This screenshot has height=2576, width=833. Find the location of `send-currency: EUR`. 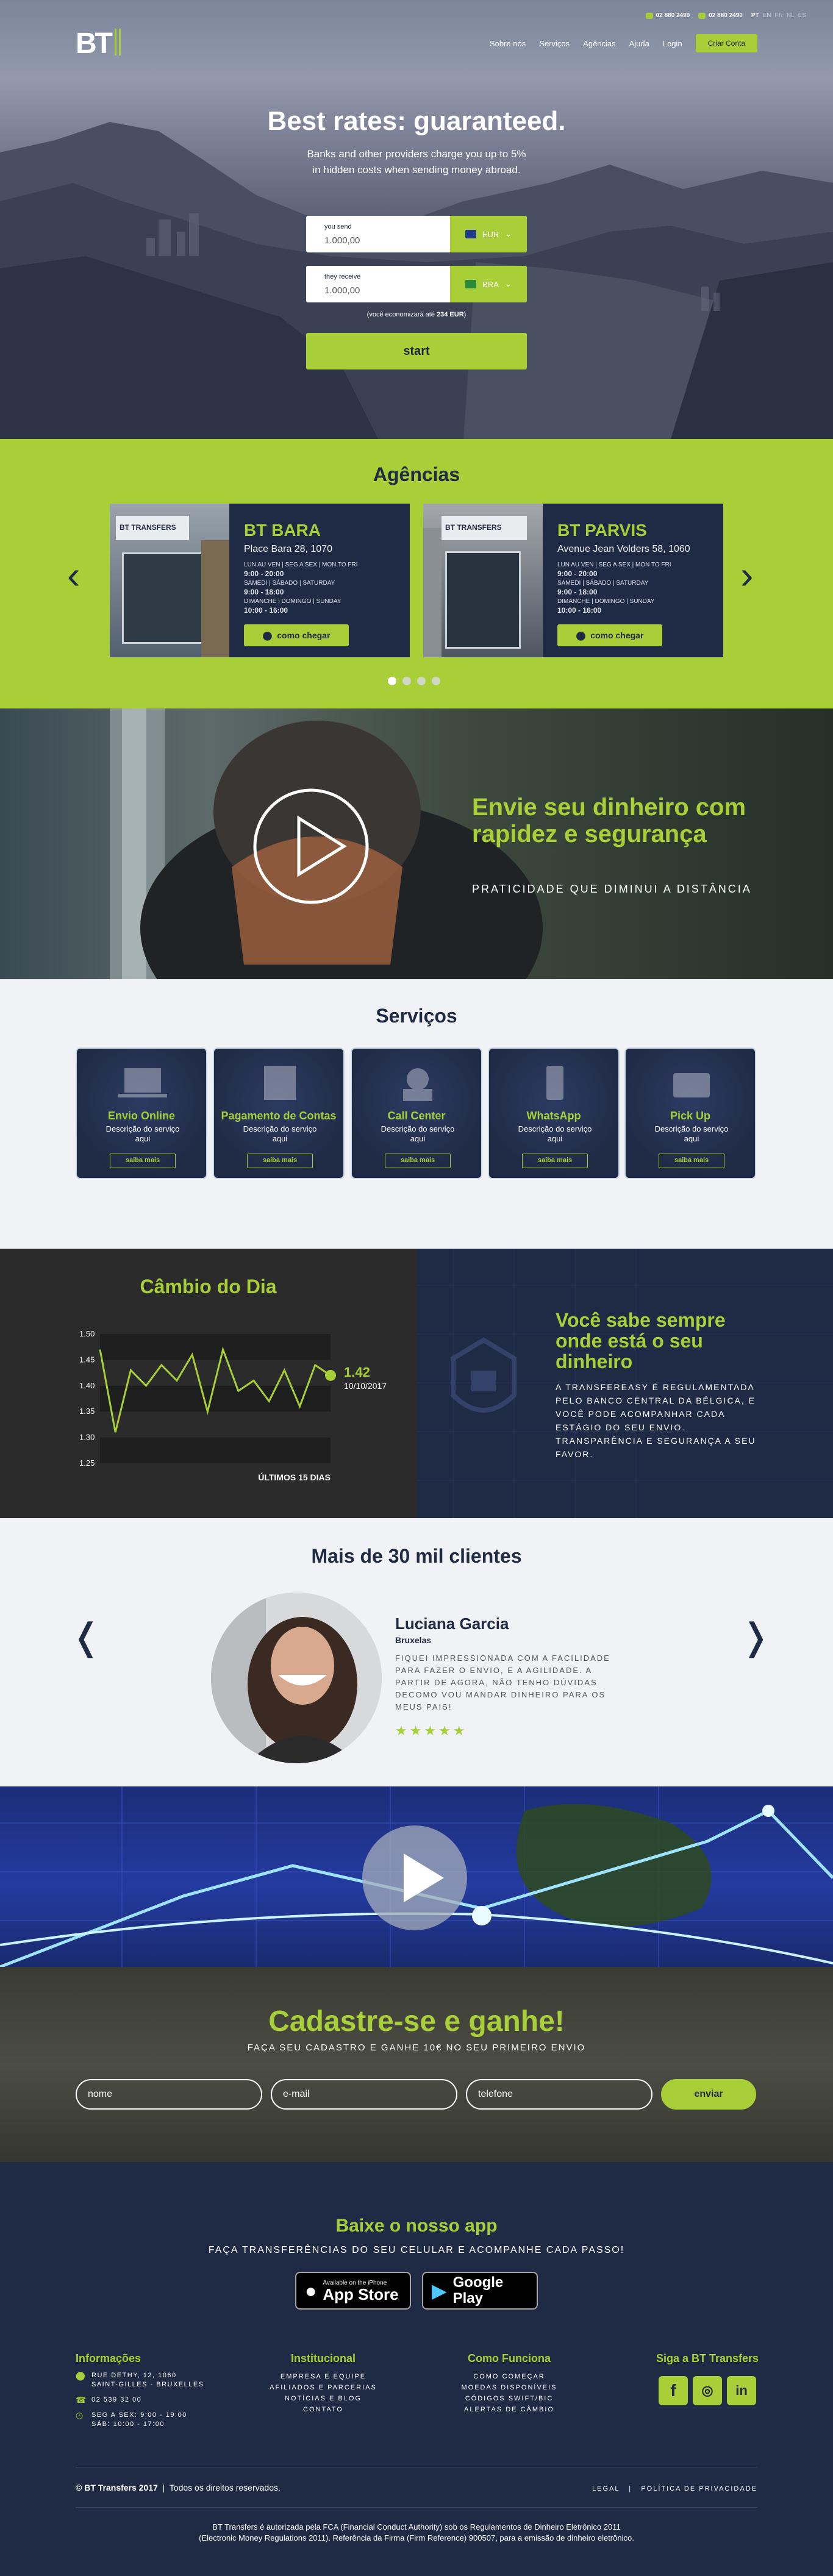

send-currency: EUR is located at coordinates (490, 234).